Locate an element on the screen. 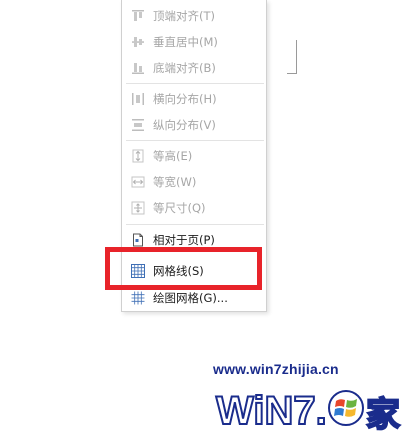 The width and height of the screenshot is (407, 440). menu-item-label: 等高(E) is located at coordinates (173, 156).